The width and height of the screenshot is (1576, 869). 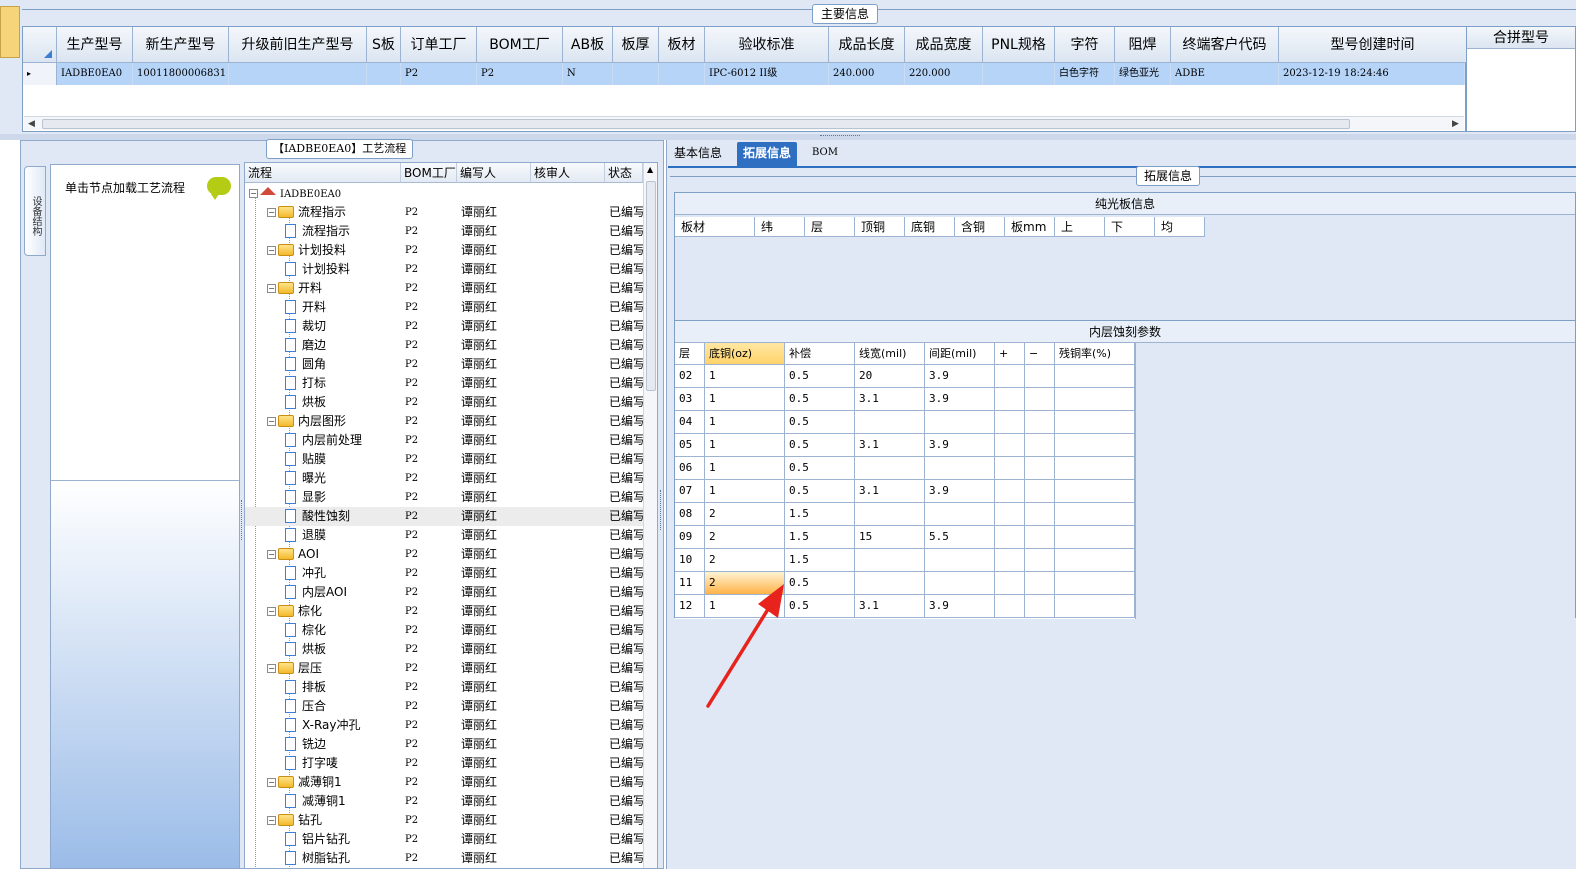 What do you see at coordinates (444, 801) in the screenshot?
I see `tree-leaf-row: 减薄铜1 P2 谭丽红 已编写` at bounding box center [444, 801].